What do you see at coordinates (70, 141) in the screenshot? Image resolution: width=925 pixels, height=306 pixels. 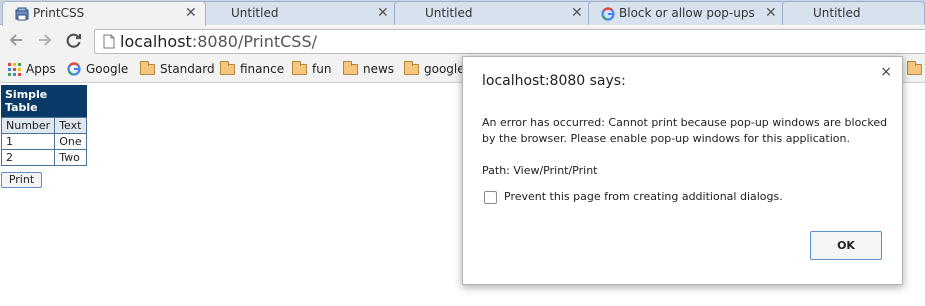 I see `table-cell: One` at bounding box center [70, 141].